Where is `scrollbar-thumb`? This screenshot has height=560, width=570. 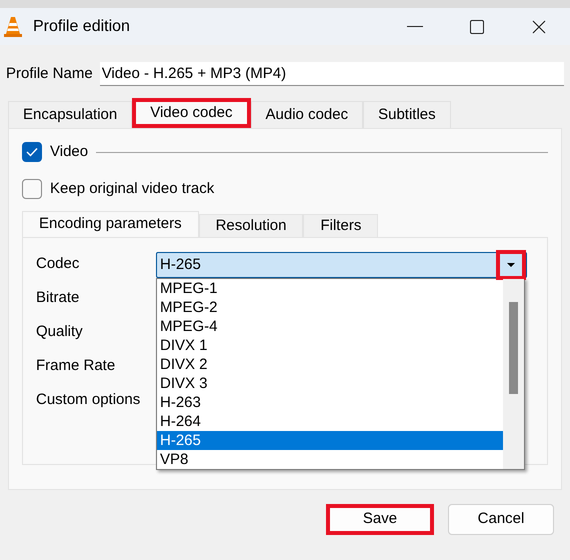
scrollbar-thumb is located at coordinates (513, 348).